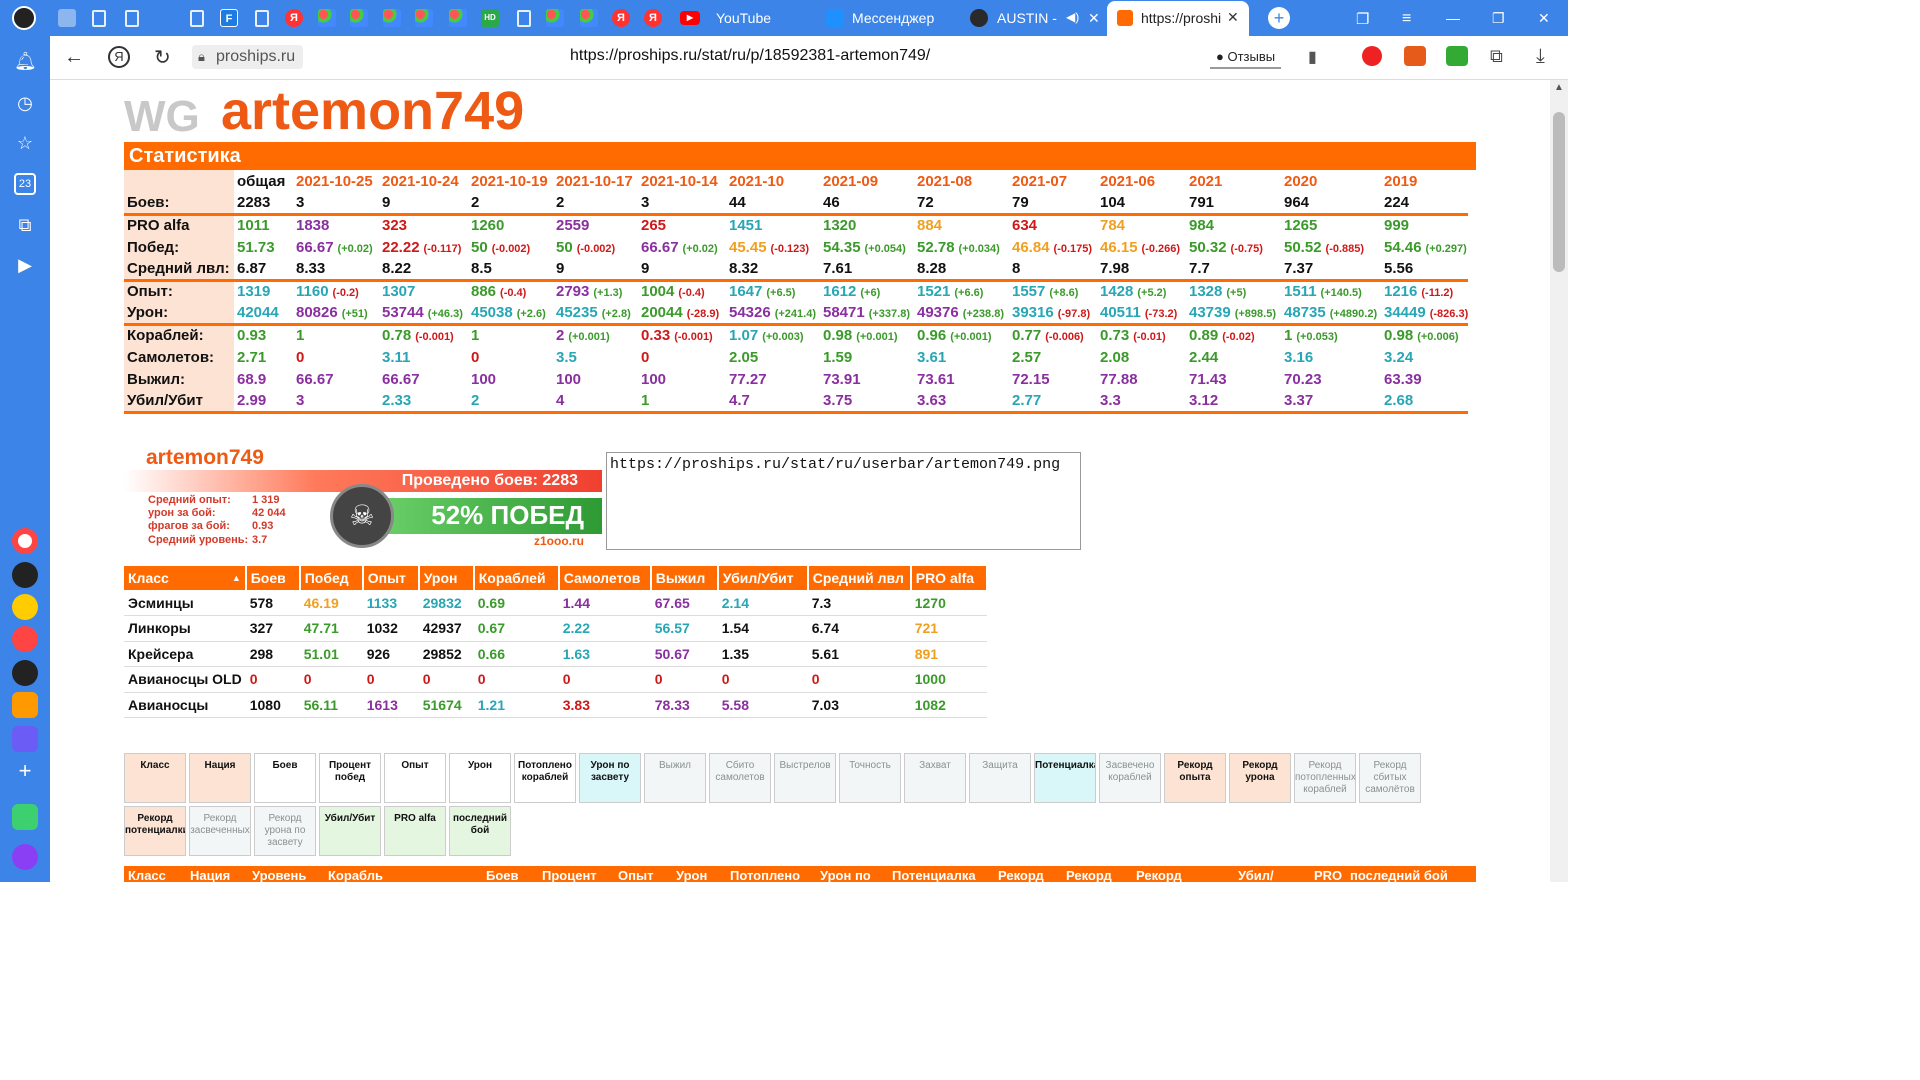  Describe the element at coordinates (1072, 17) in the screenshot. I see `mute-icon: ◀)` at that location.